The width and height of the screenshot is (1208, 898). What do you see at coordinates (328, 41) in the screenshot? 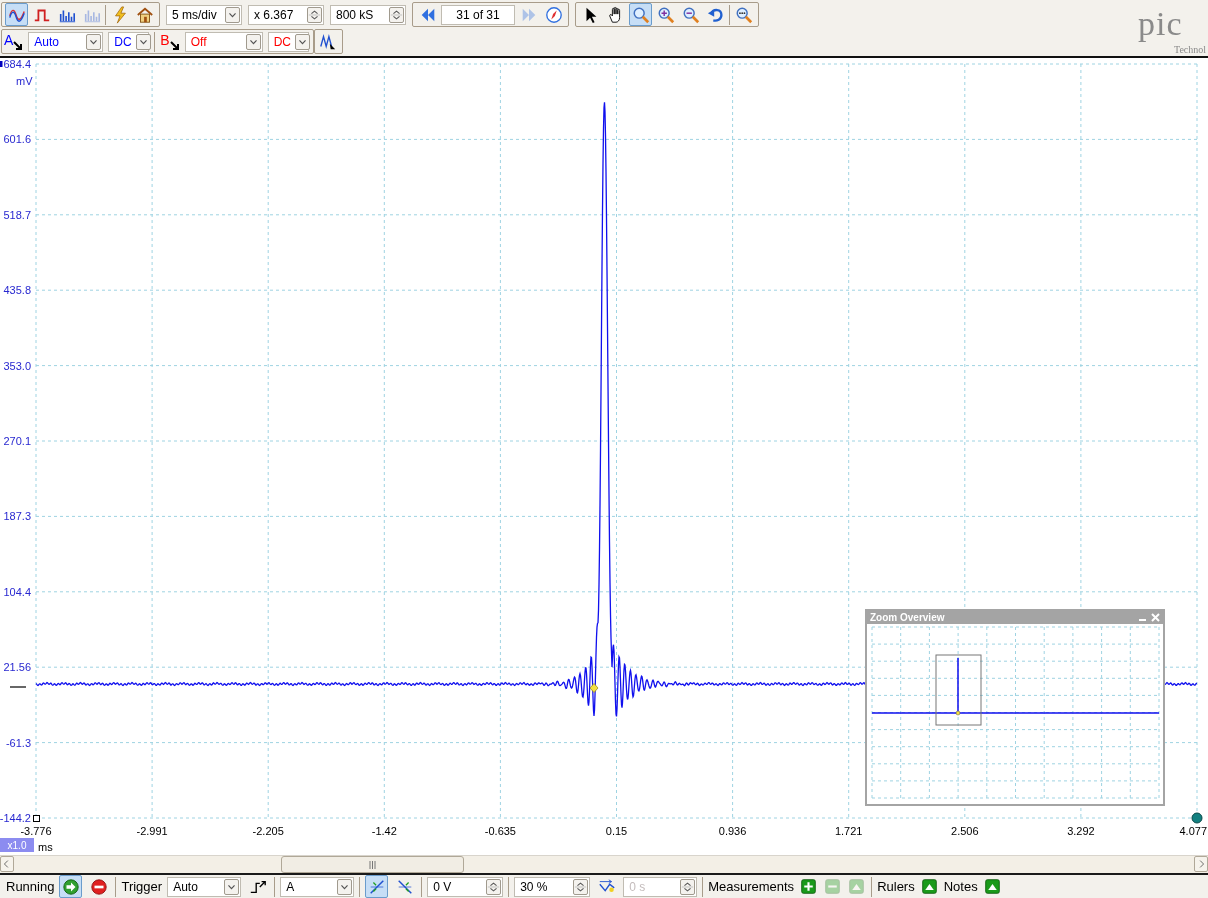
I see `wave-icon` at bounding box center [328, 41].